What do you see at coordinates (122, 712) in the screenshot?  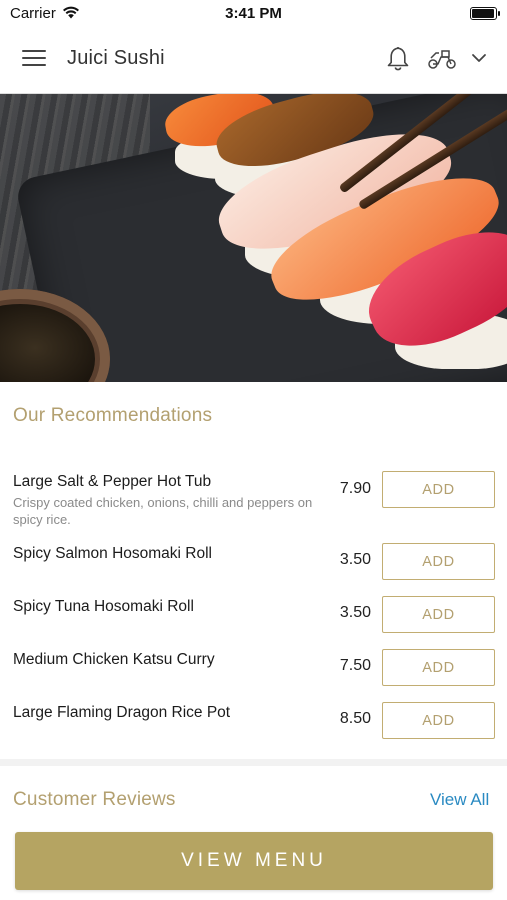 I see `menu-item-name: Large Flaming Dragon Rice Pot` at bounding box center [122, 712].